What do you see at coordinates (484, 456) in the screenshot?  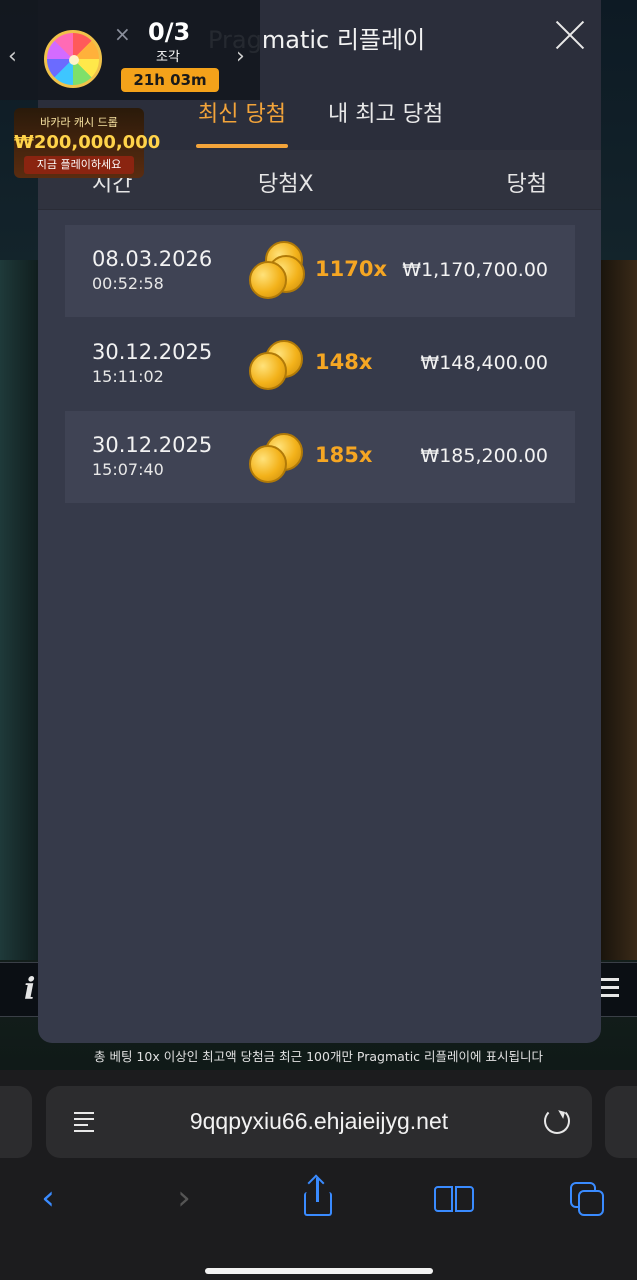 I see `row-amount: ₩185,200.00` at bounding box center [484, 456].